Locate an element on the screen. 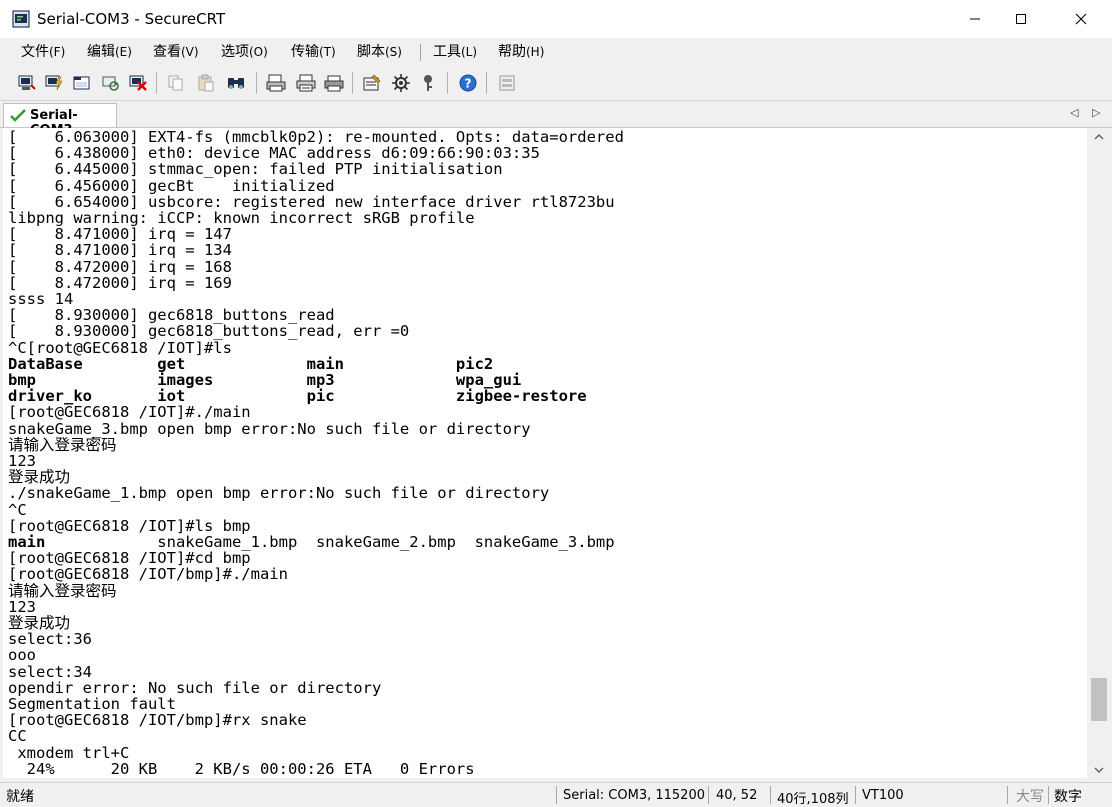 Image resolution: width=1112 pixels, height=807 pixels. sftp-icon is located at coordinates (507, 83).